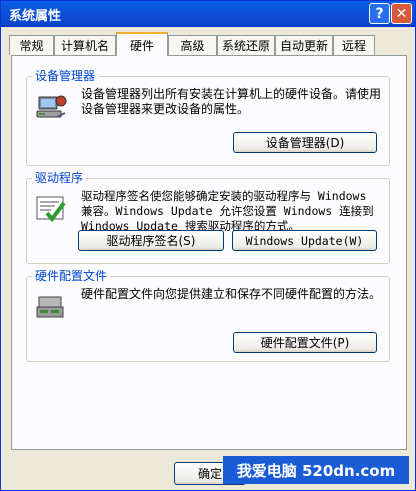  What do you see at coordinates (35, 16) in the screenshot?
I see `window-title: 系统属性` at bounding box center [35, 16].